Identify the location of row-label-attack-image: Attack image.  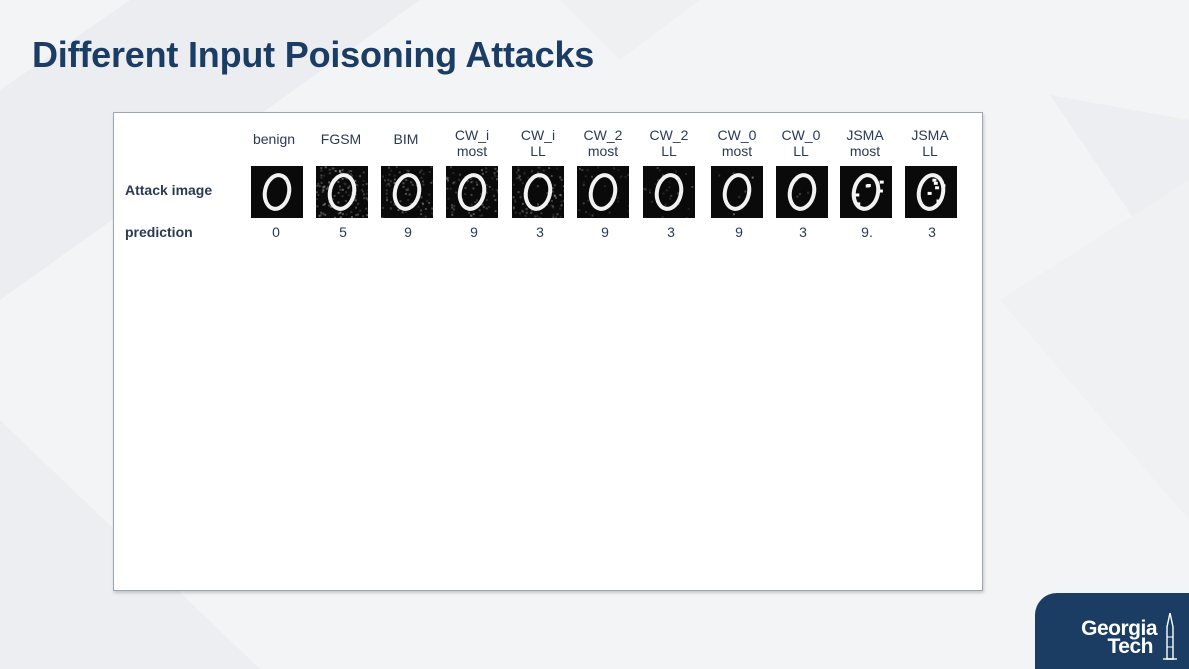
(169, 190).